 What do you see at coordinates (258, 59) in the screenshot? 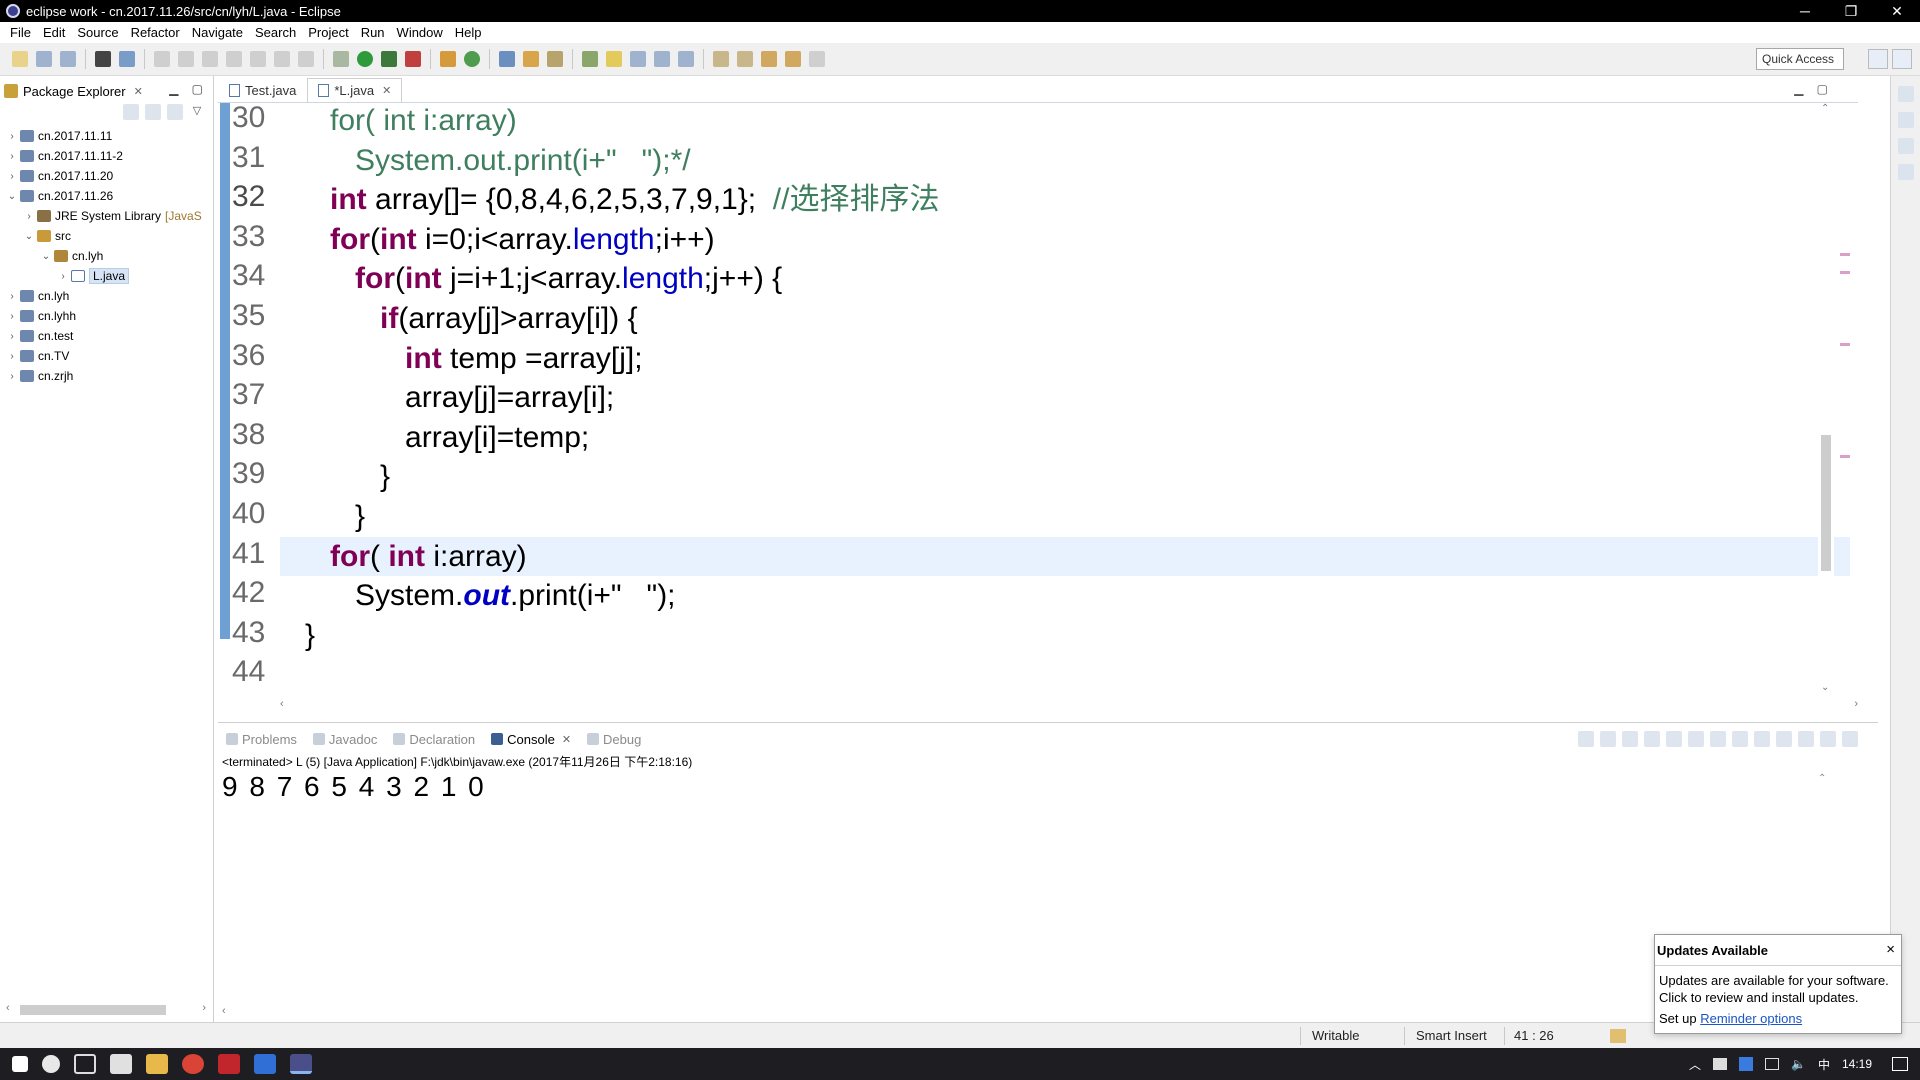
I see `step-into-icon` at bounding box center [258, 59].